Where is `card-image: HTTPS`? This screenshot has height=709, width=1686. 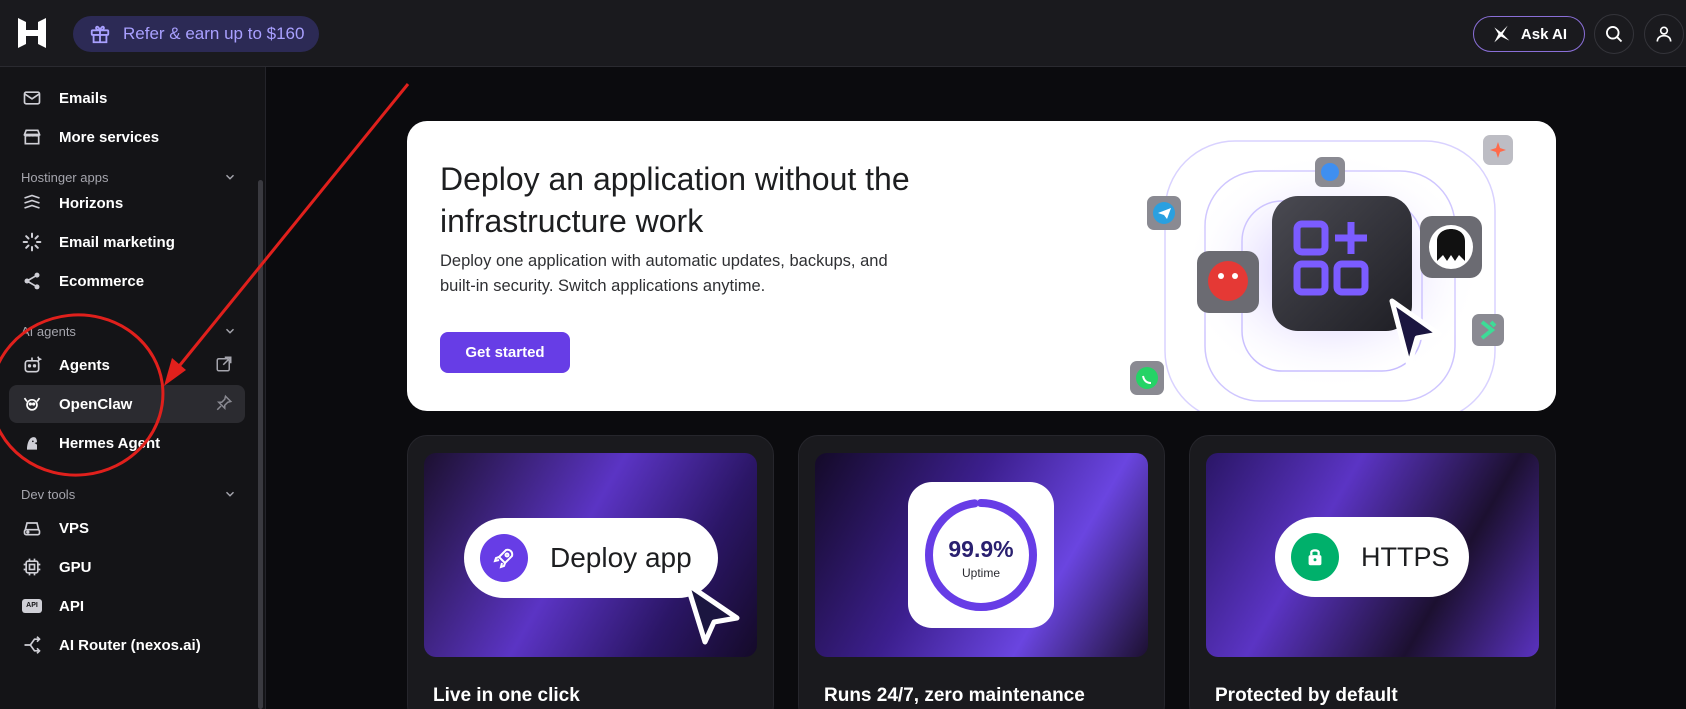
card-image: HTTPS is located at coordinates (1372, 555).